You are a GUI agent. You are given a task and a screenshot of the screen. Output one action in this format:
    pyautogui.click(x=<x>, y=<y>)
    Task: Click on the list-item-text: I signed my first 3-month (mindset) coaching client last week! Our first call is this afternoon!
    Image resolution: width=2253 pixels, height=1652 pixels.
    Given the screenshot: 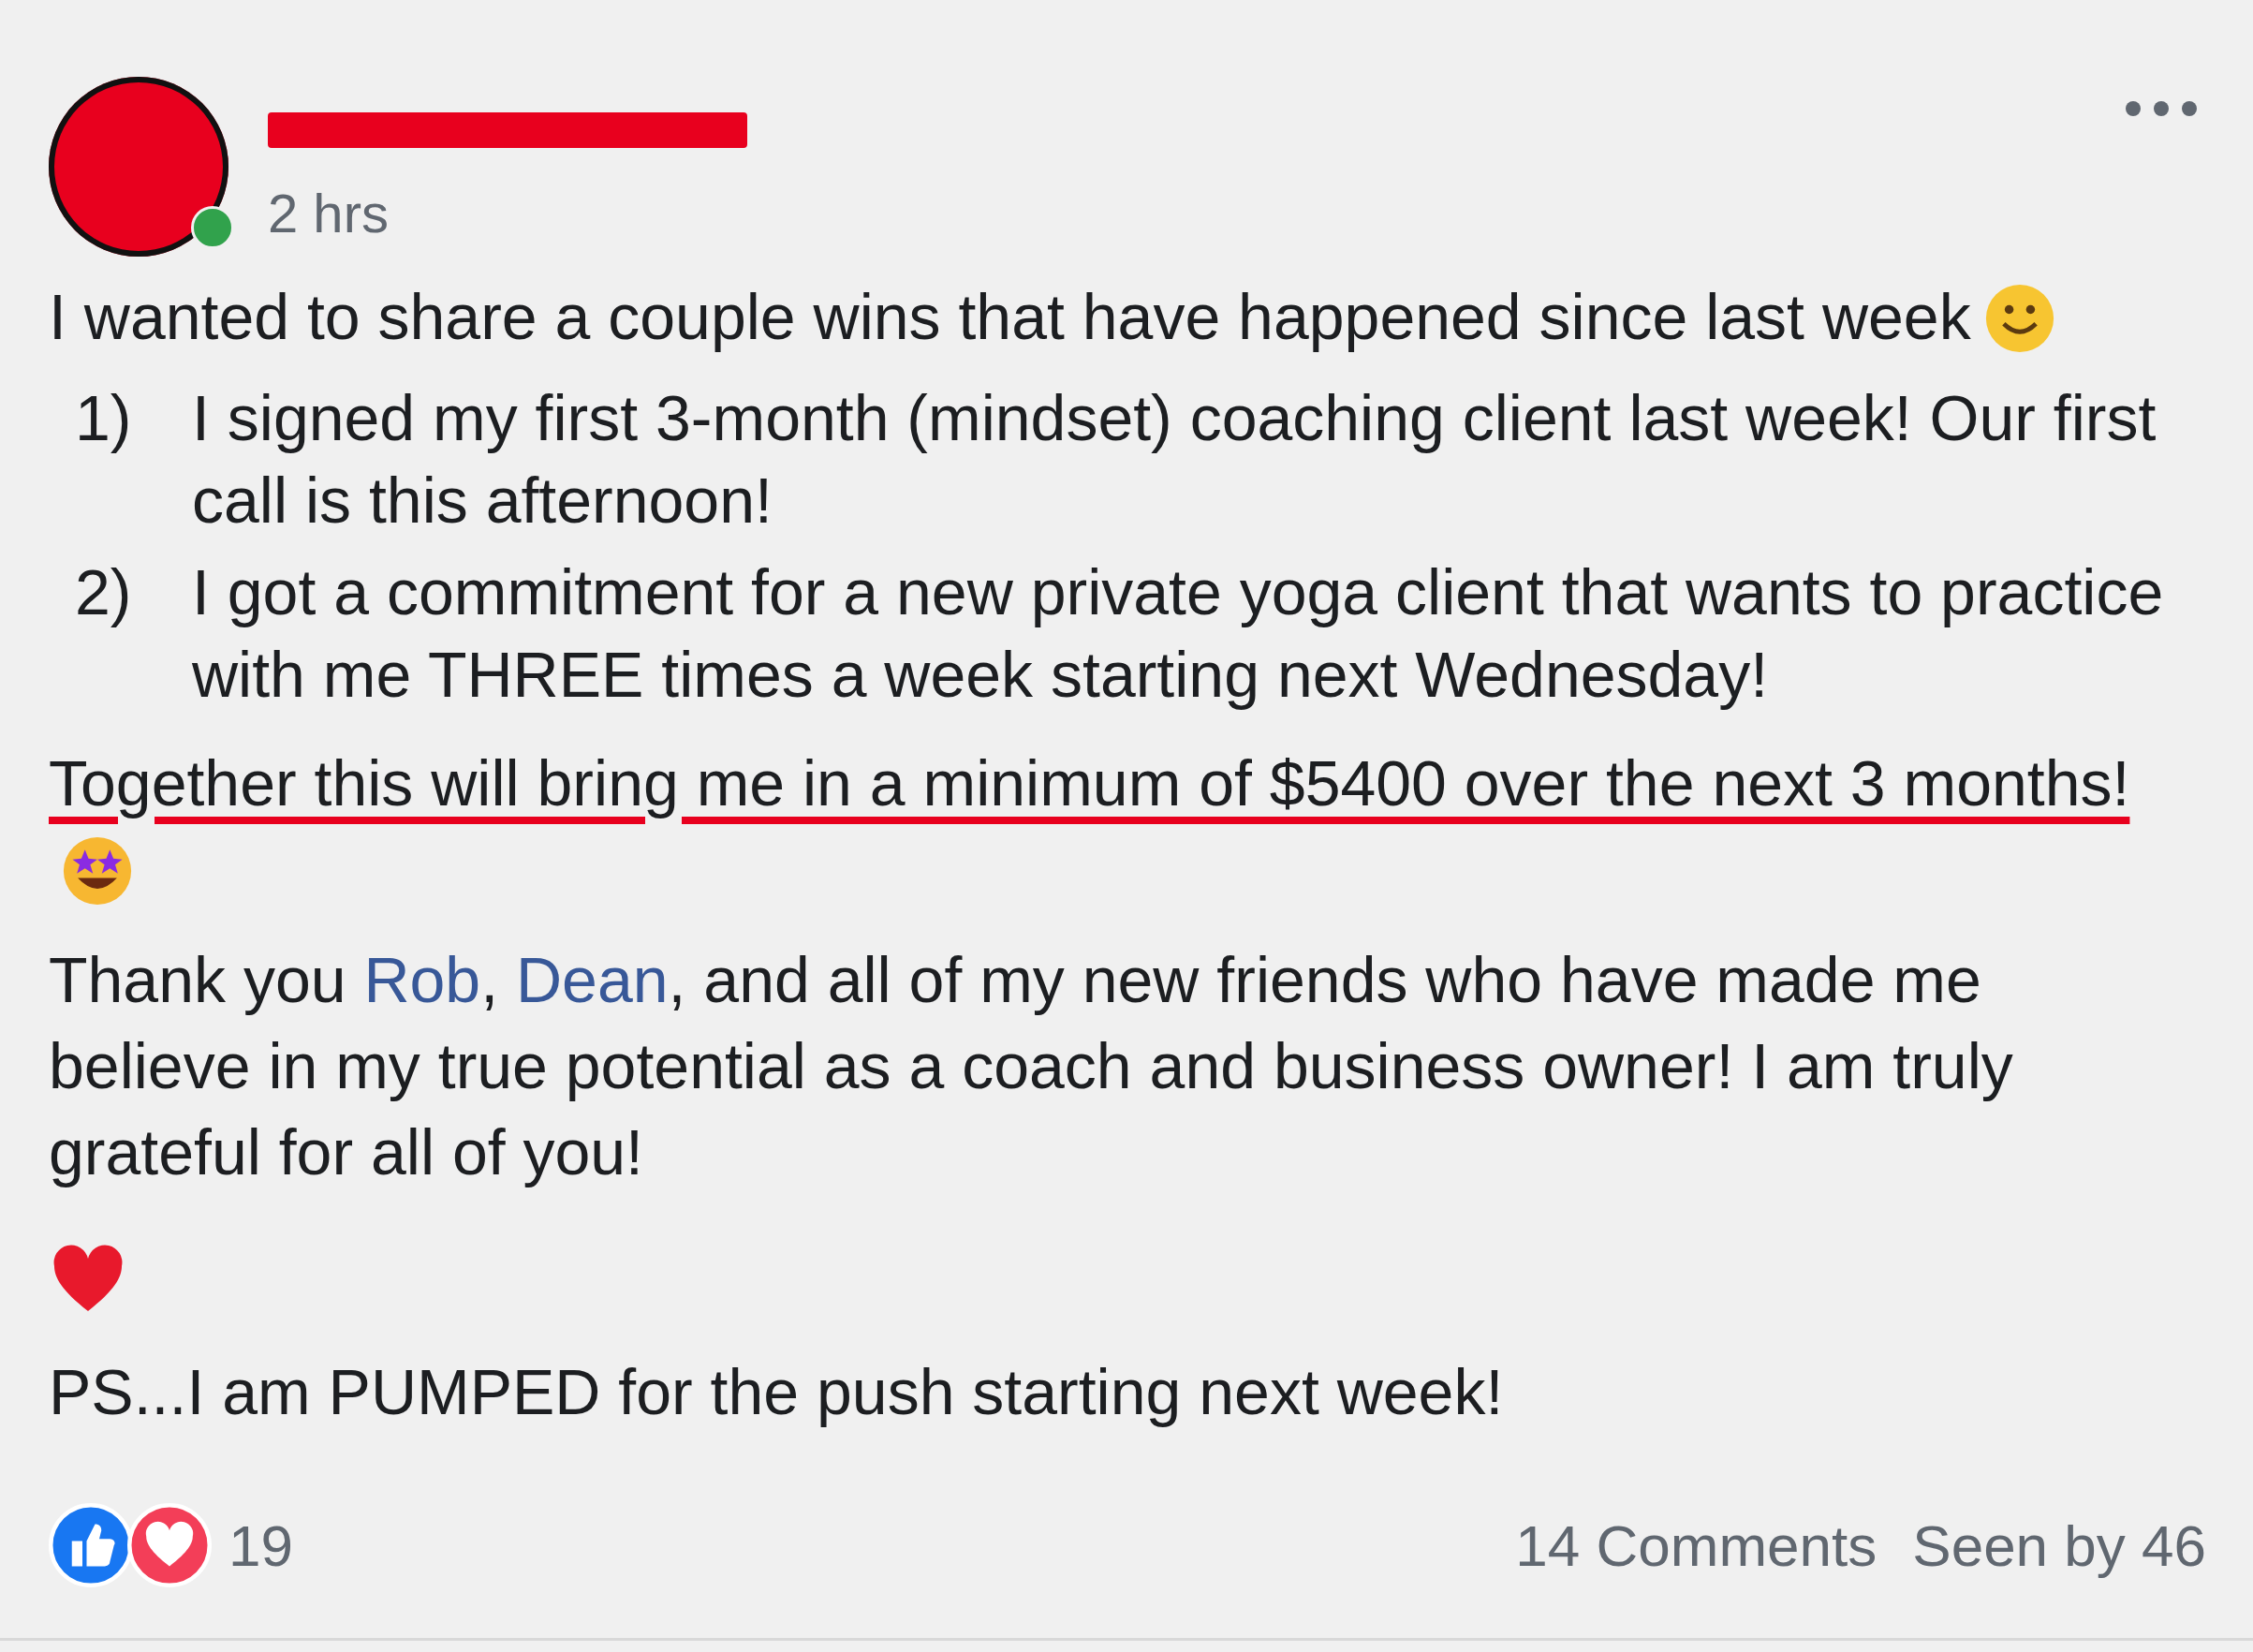 What is the action you would take?
    pyautogui.click(x=1174, y=460)
    